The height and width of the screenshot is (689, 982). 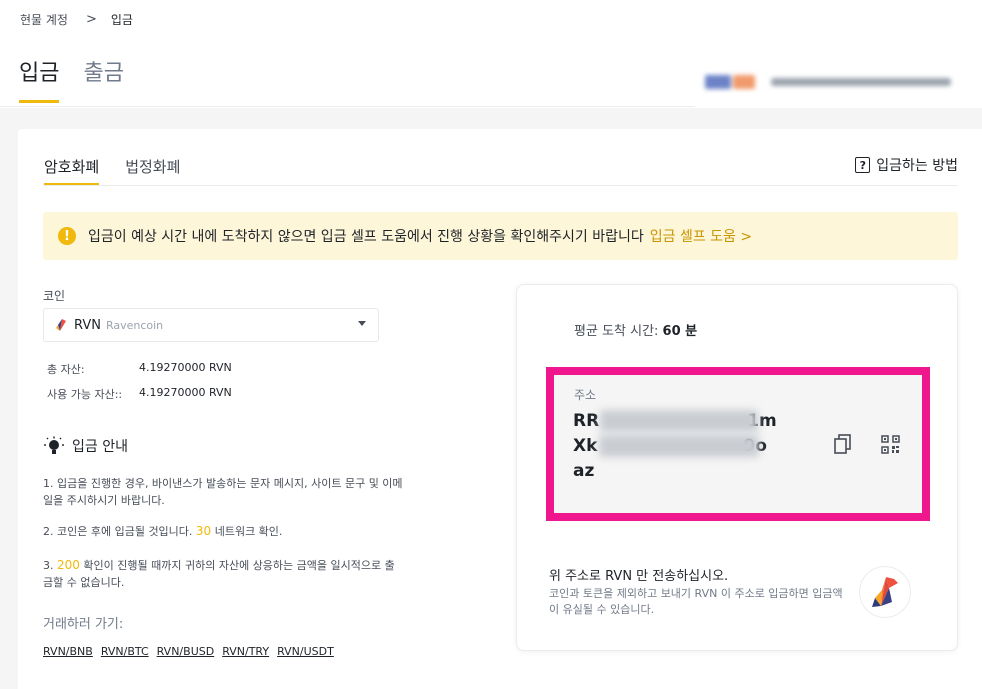 I want to click on chevron-down-icon, so click(x=362, y=323).